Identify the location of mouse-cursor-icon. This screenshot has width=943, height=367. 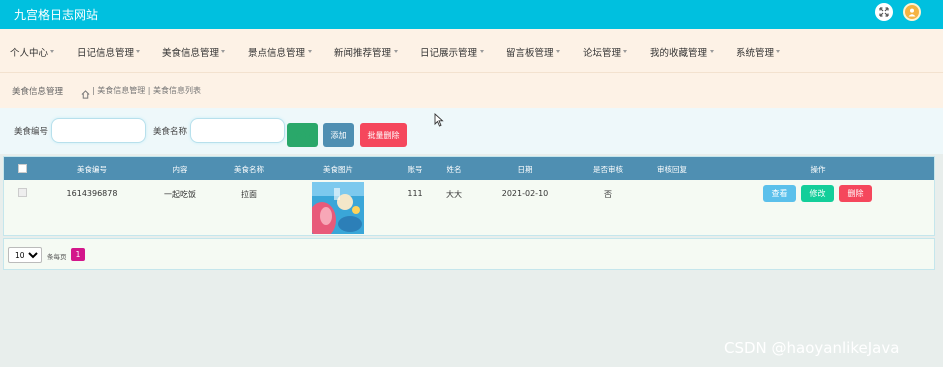
(439, 121).